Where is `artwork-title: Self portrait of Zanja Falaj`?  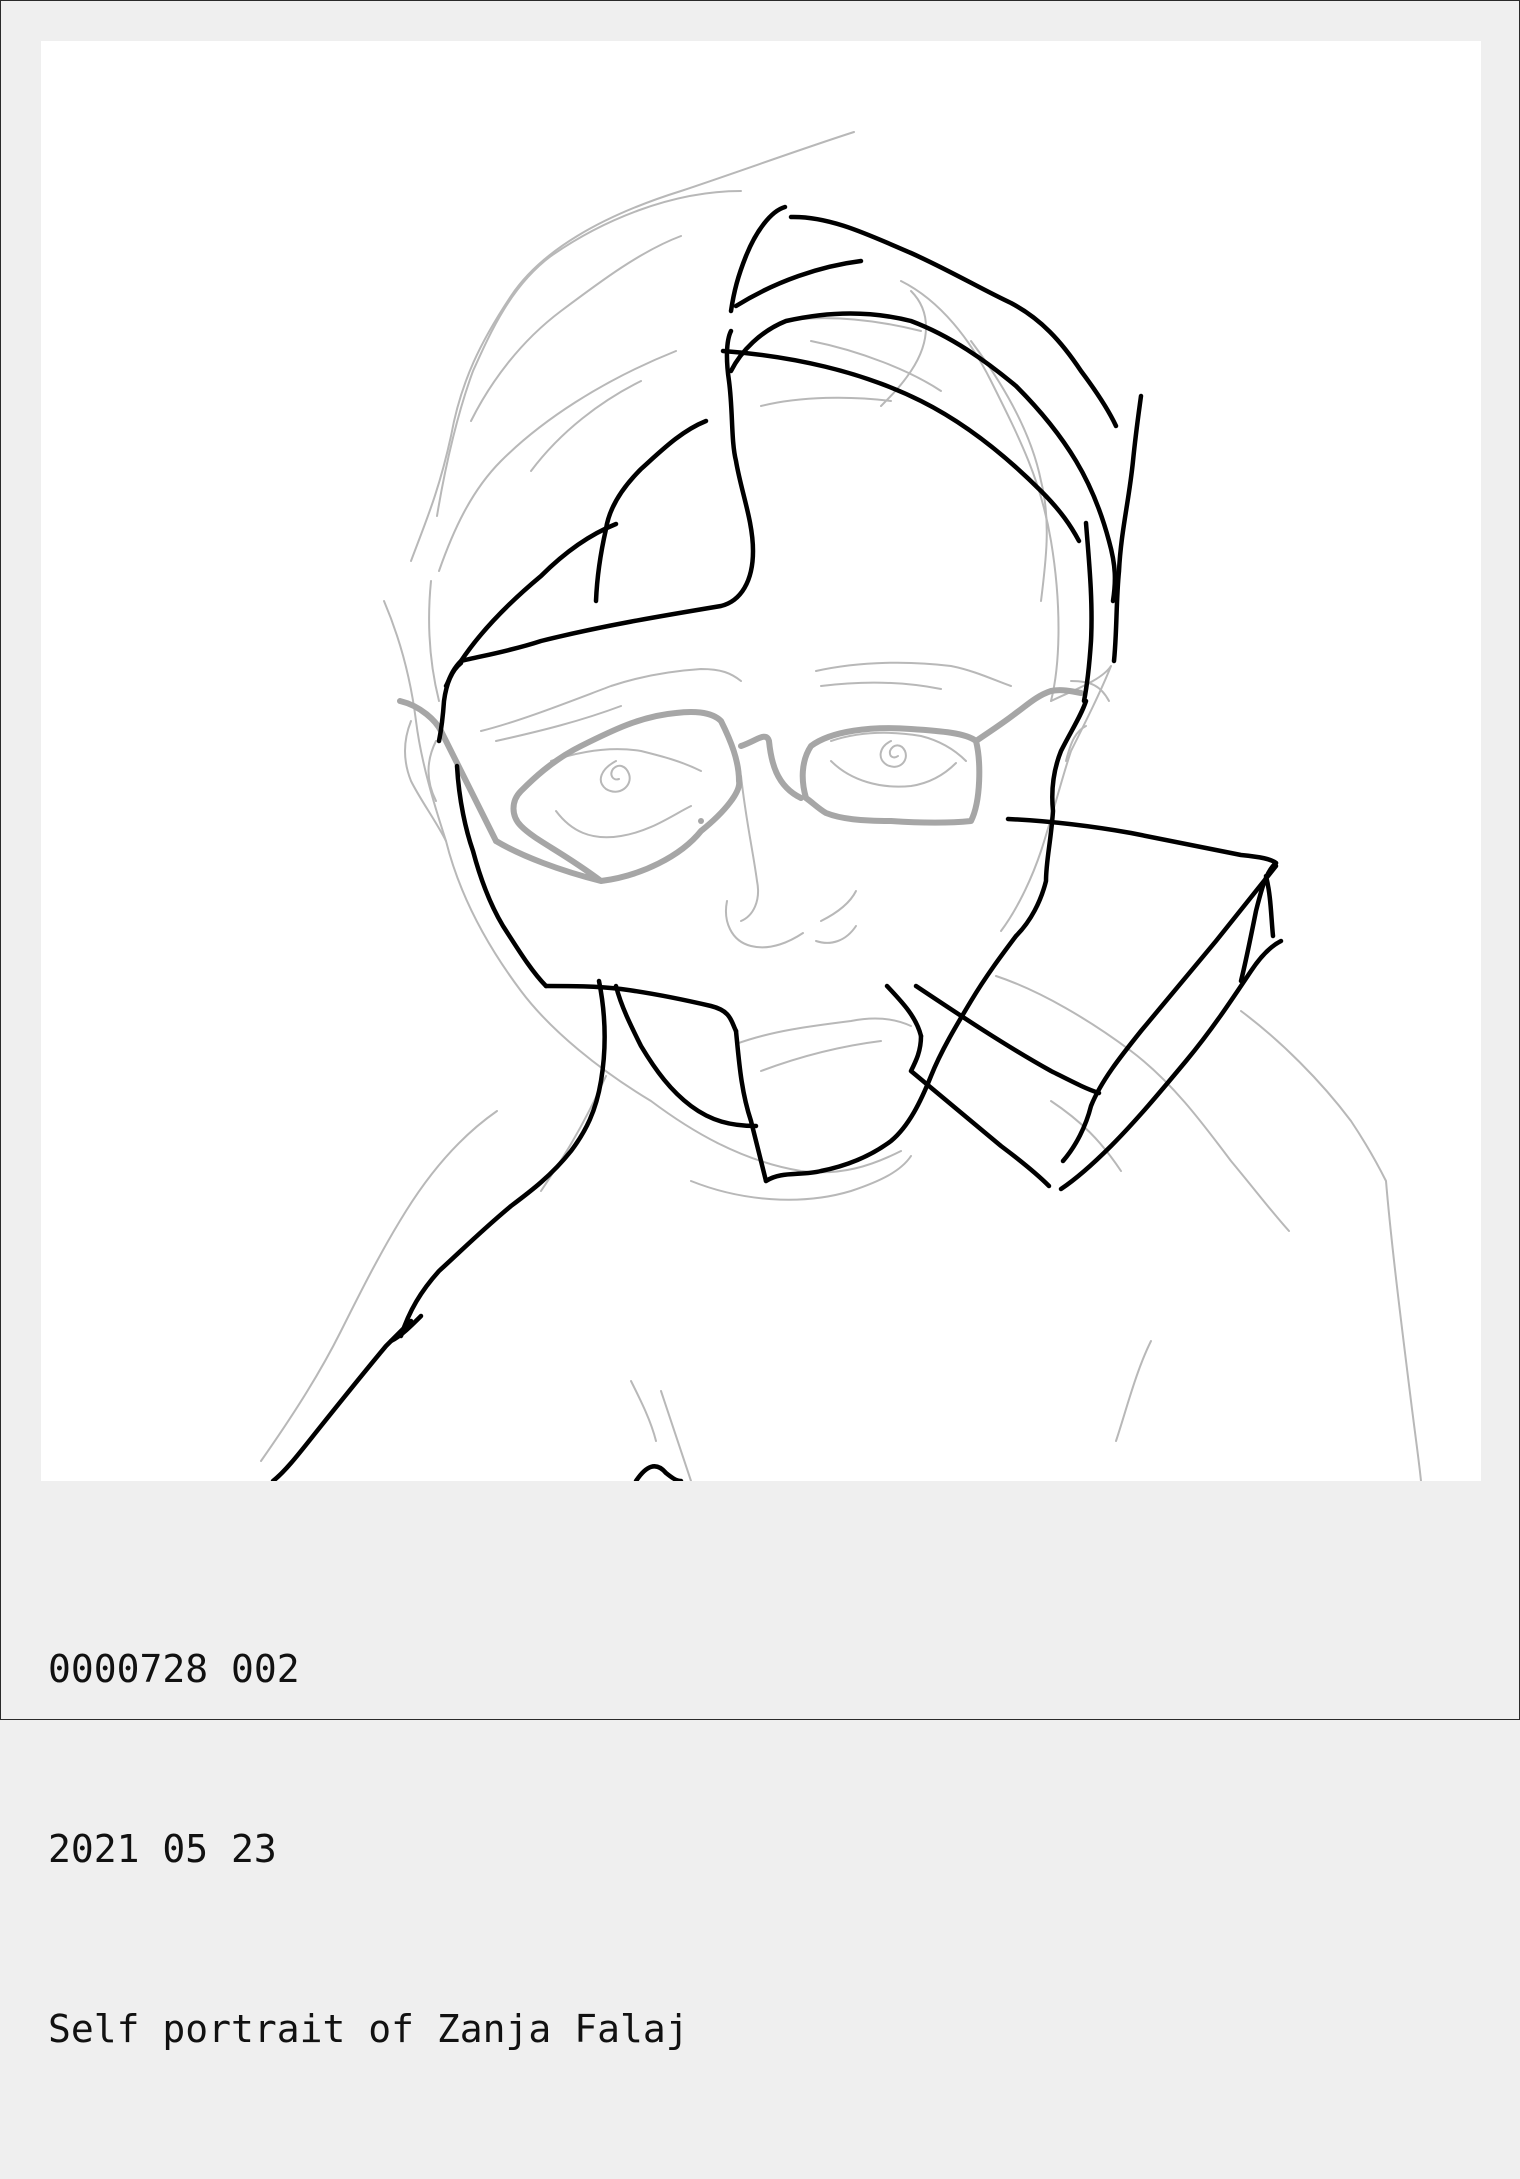
artwork-title: Self portrait of Zanja Falaj is located at coordinates (368, 2029).